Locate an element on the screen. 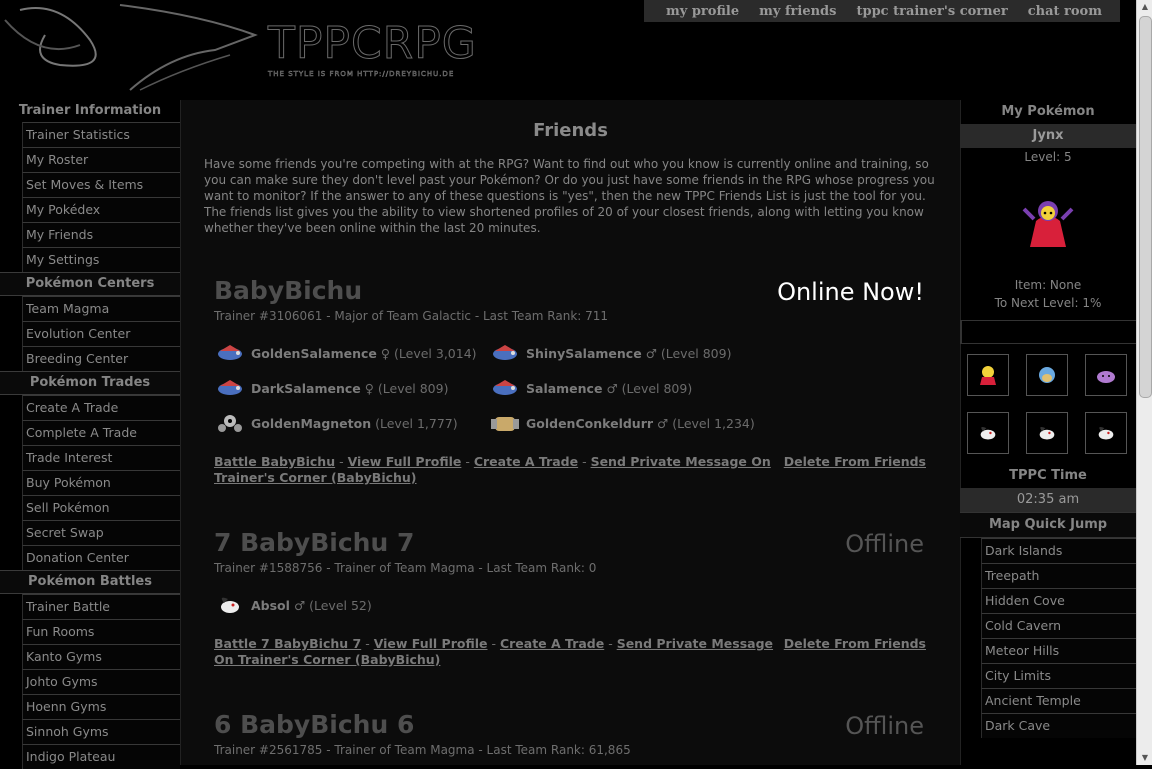 Image resolution: width=1152 pixels, height=769 pixels. map-item-dark-islands: Dark Islands is located at coordinates (1058, 550).